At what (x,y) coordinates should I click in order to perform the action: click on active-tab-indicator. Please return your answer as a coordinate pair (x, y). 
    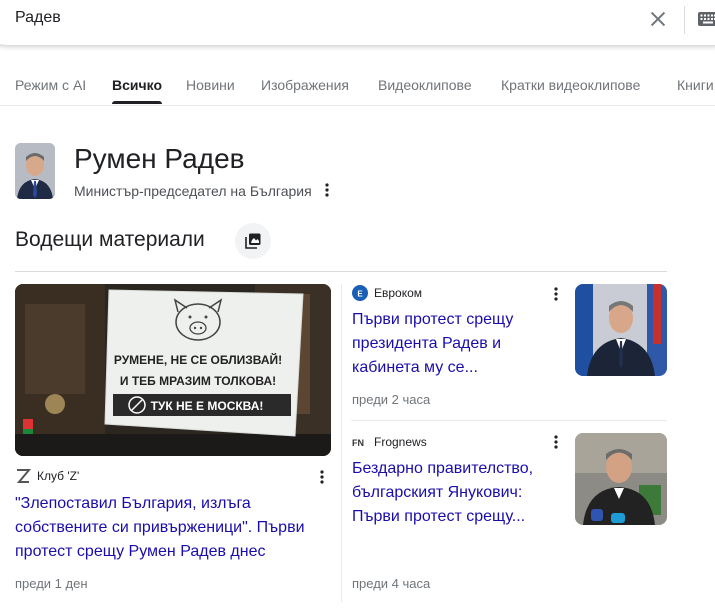
    Looking at the image, I should click on (137, 102).